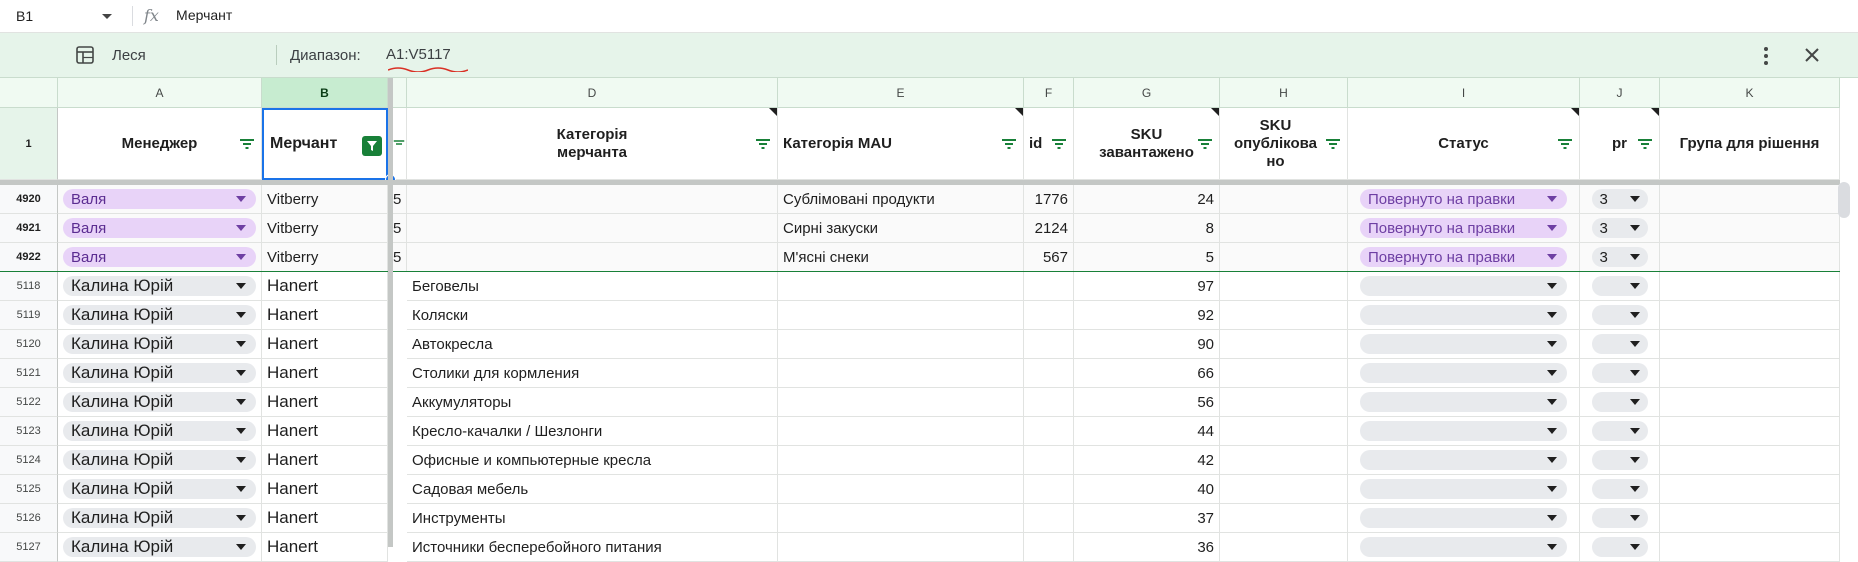 The width and height of the screenshot is (1858, 562). I want to click on column-header-c, so click(400, 93).